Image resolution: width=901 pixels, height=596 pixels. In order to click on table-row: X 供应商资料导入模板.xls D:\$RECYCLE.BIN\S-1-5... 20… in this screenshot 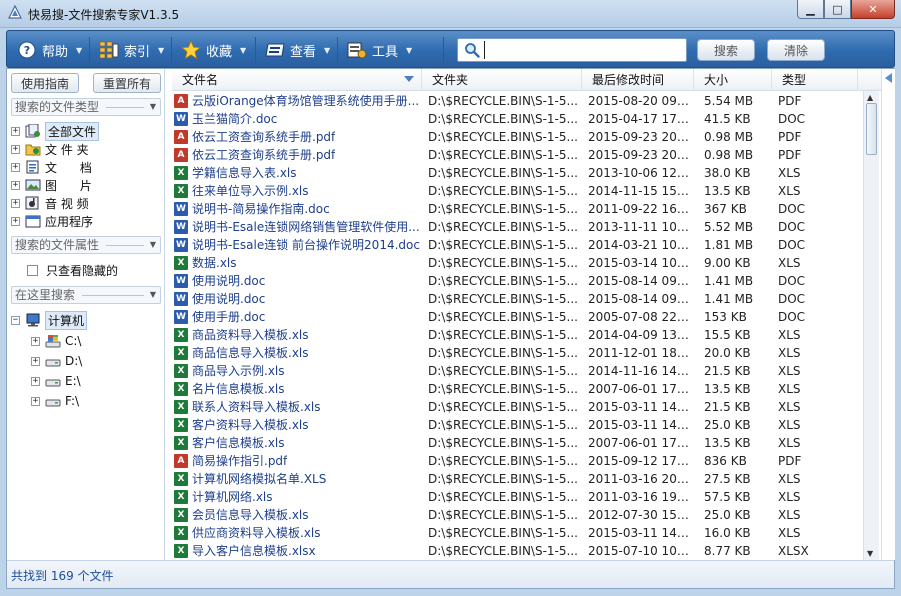, I will do `click(526, 533)`.